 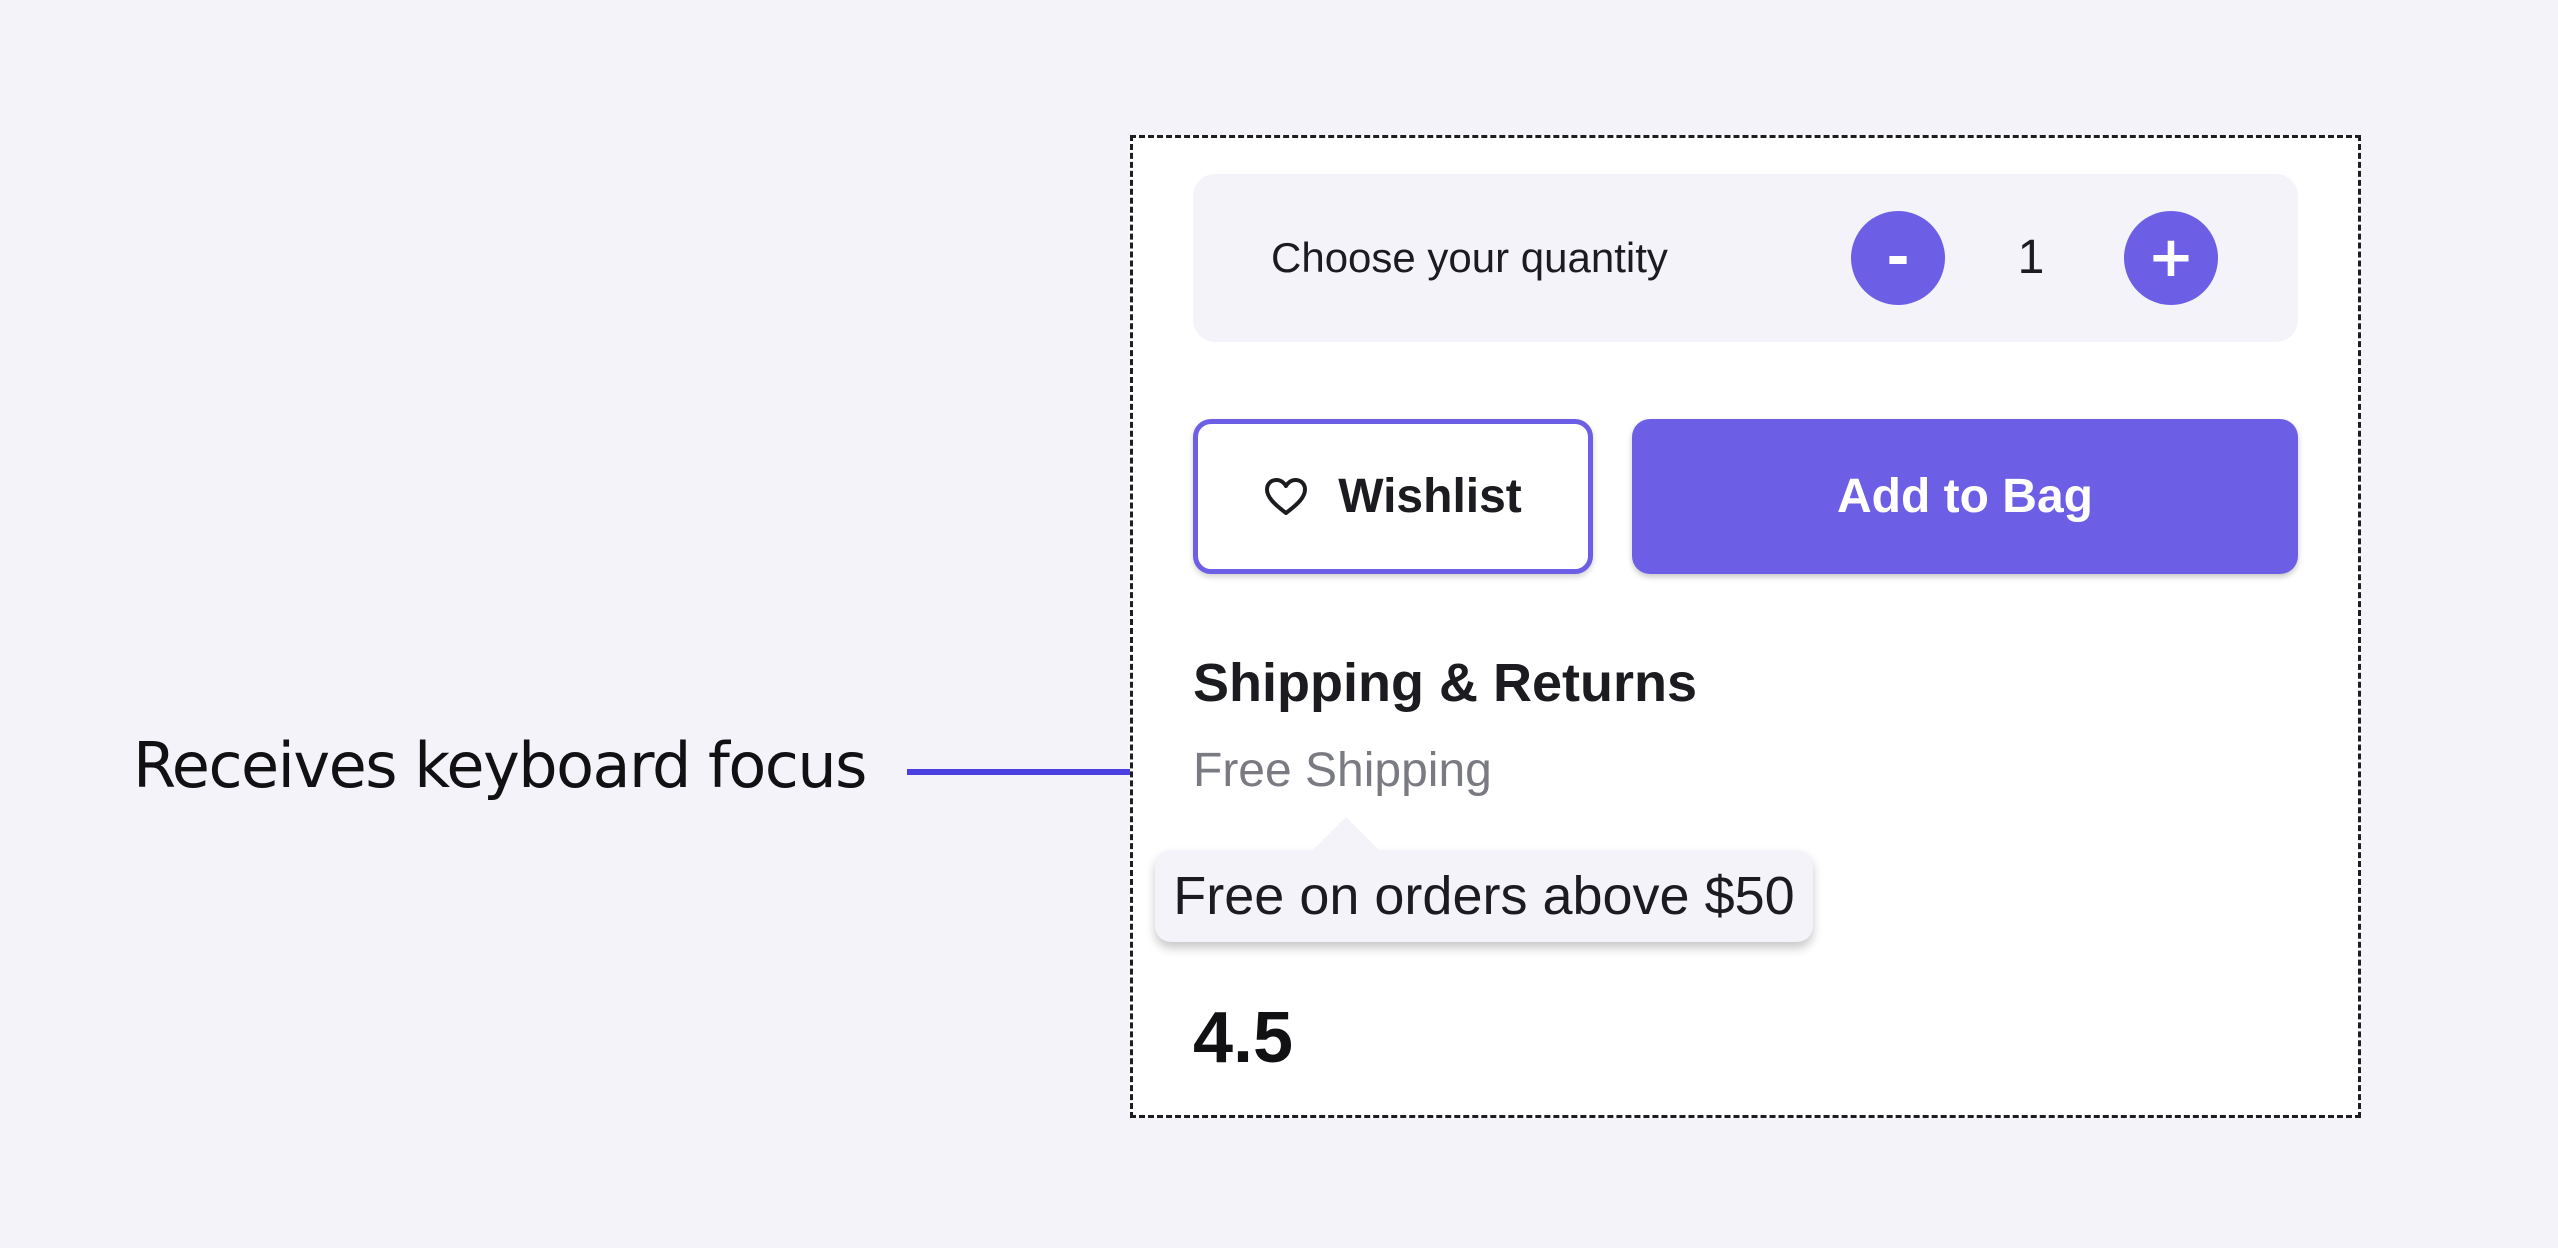 I want to click on quantity-selector: Choose your quantity - 1 +, so click(x=1745, y=258).